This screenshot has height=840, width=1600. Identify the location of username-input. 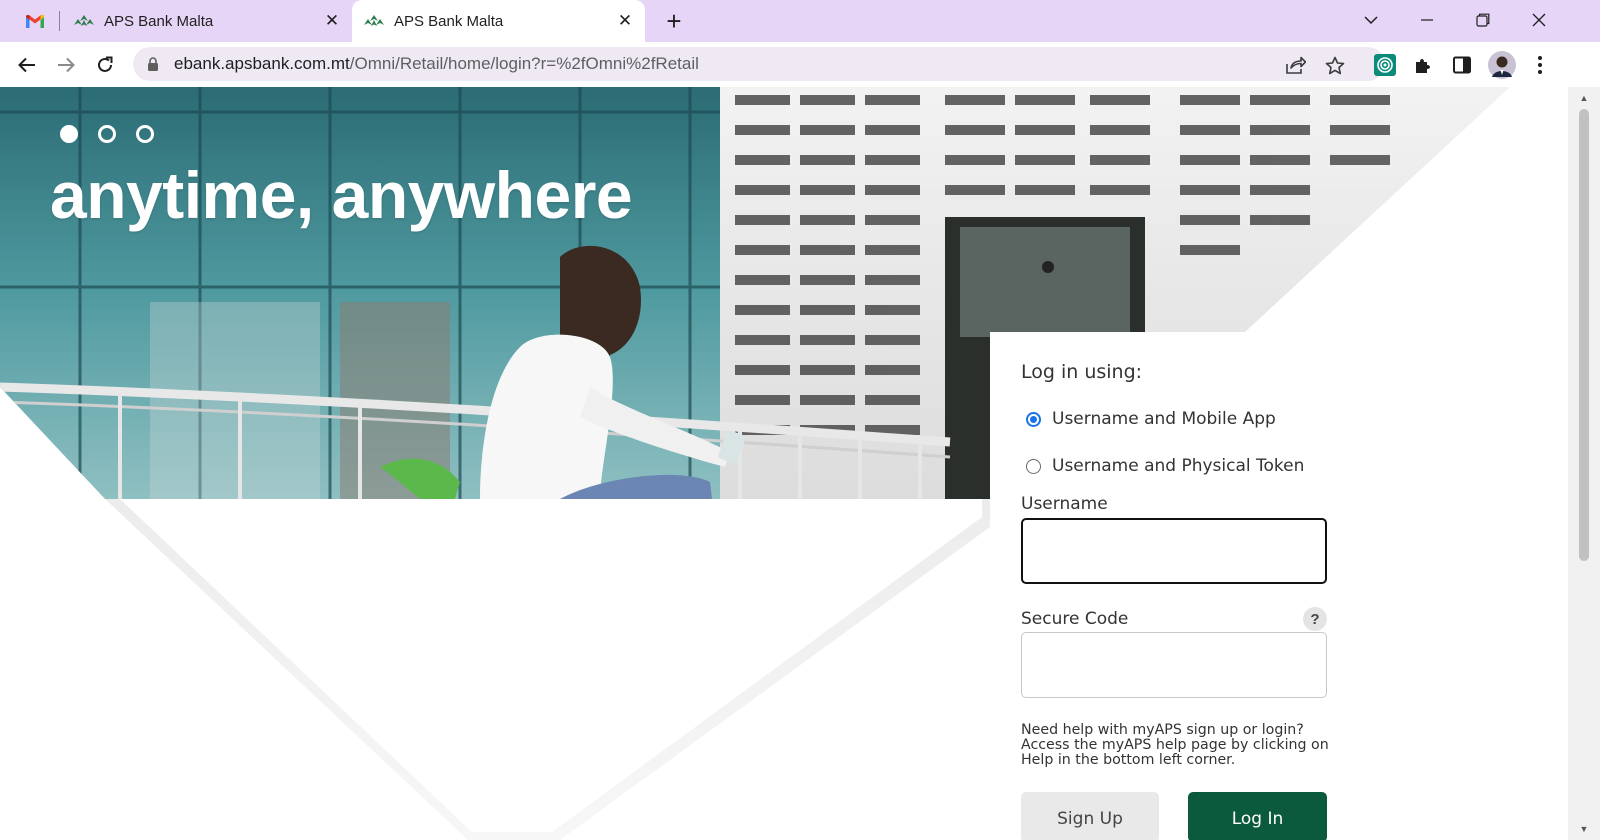
(1174, 551).